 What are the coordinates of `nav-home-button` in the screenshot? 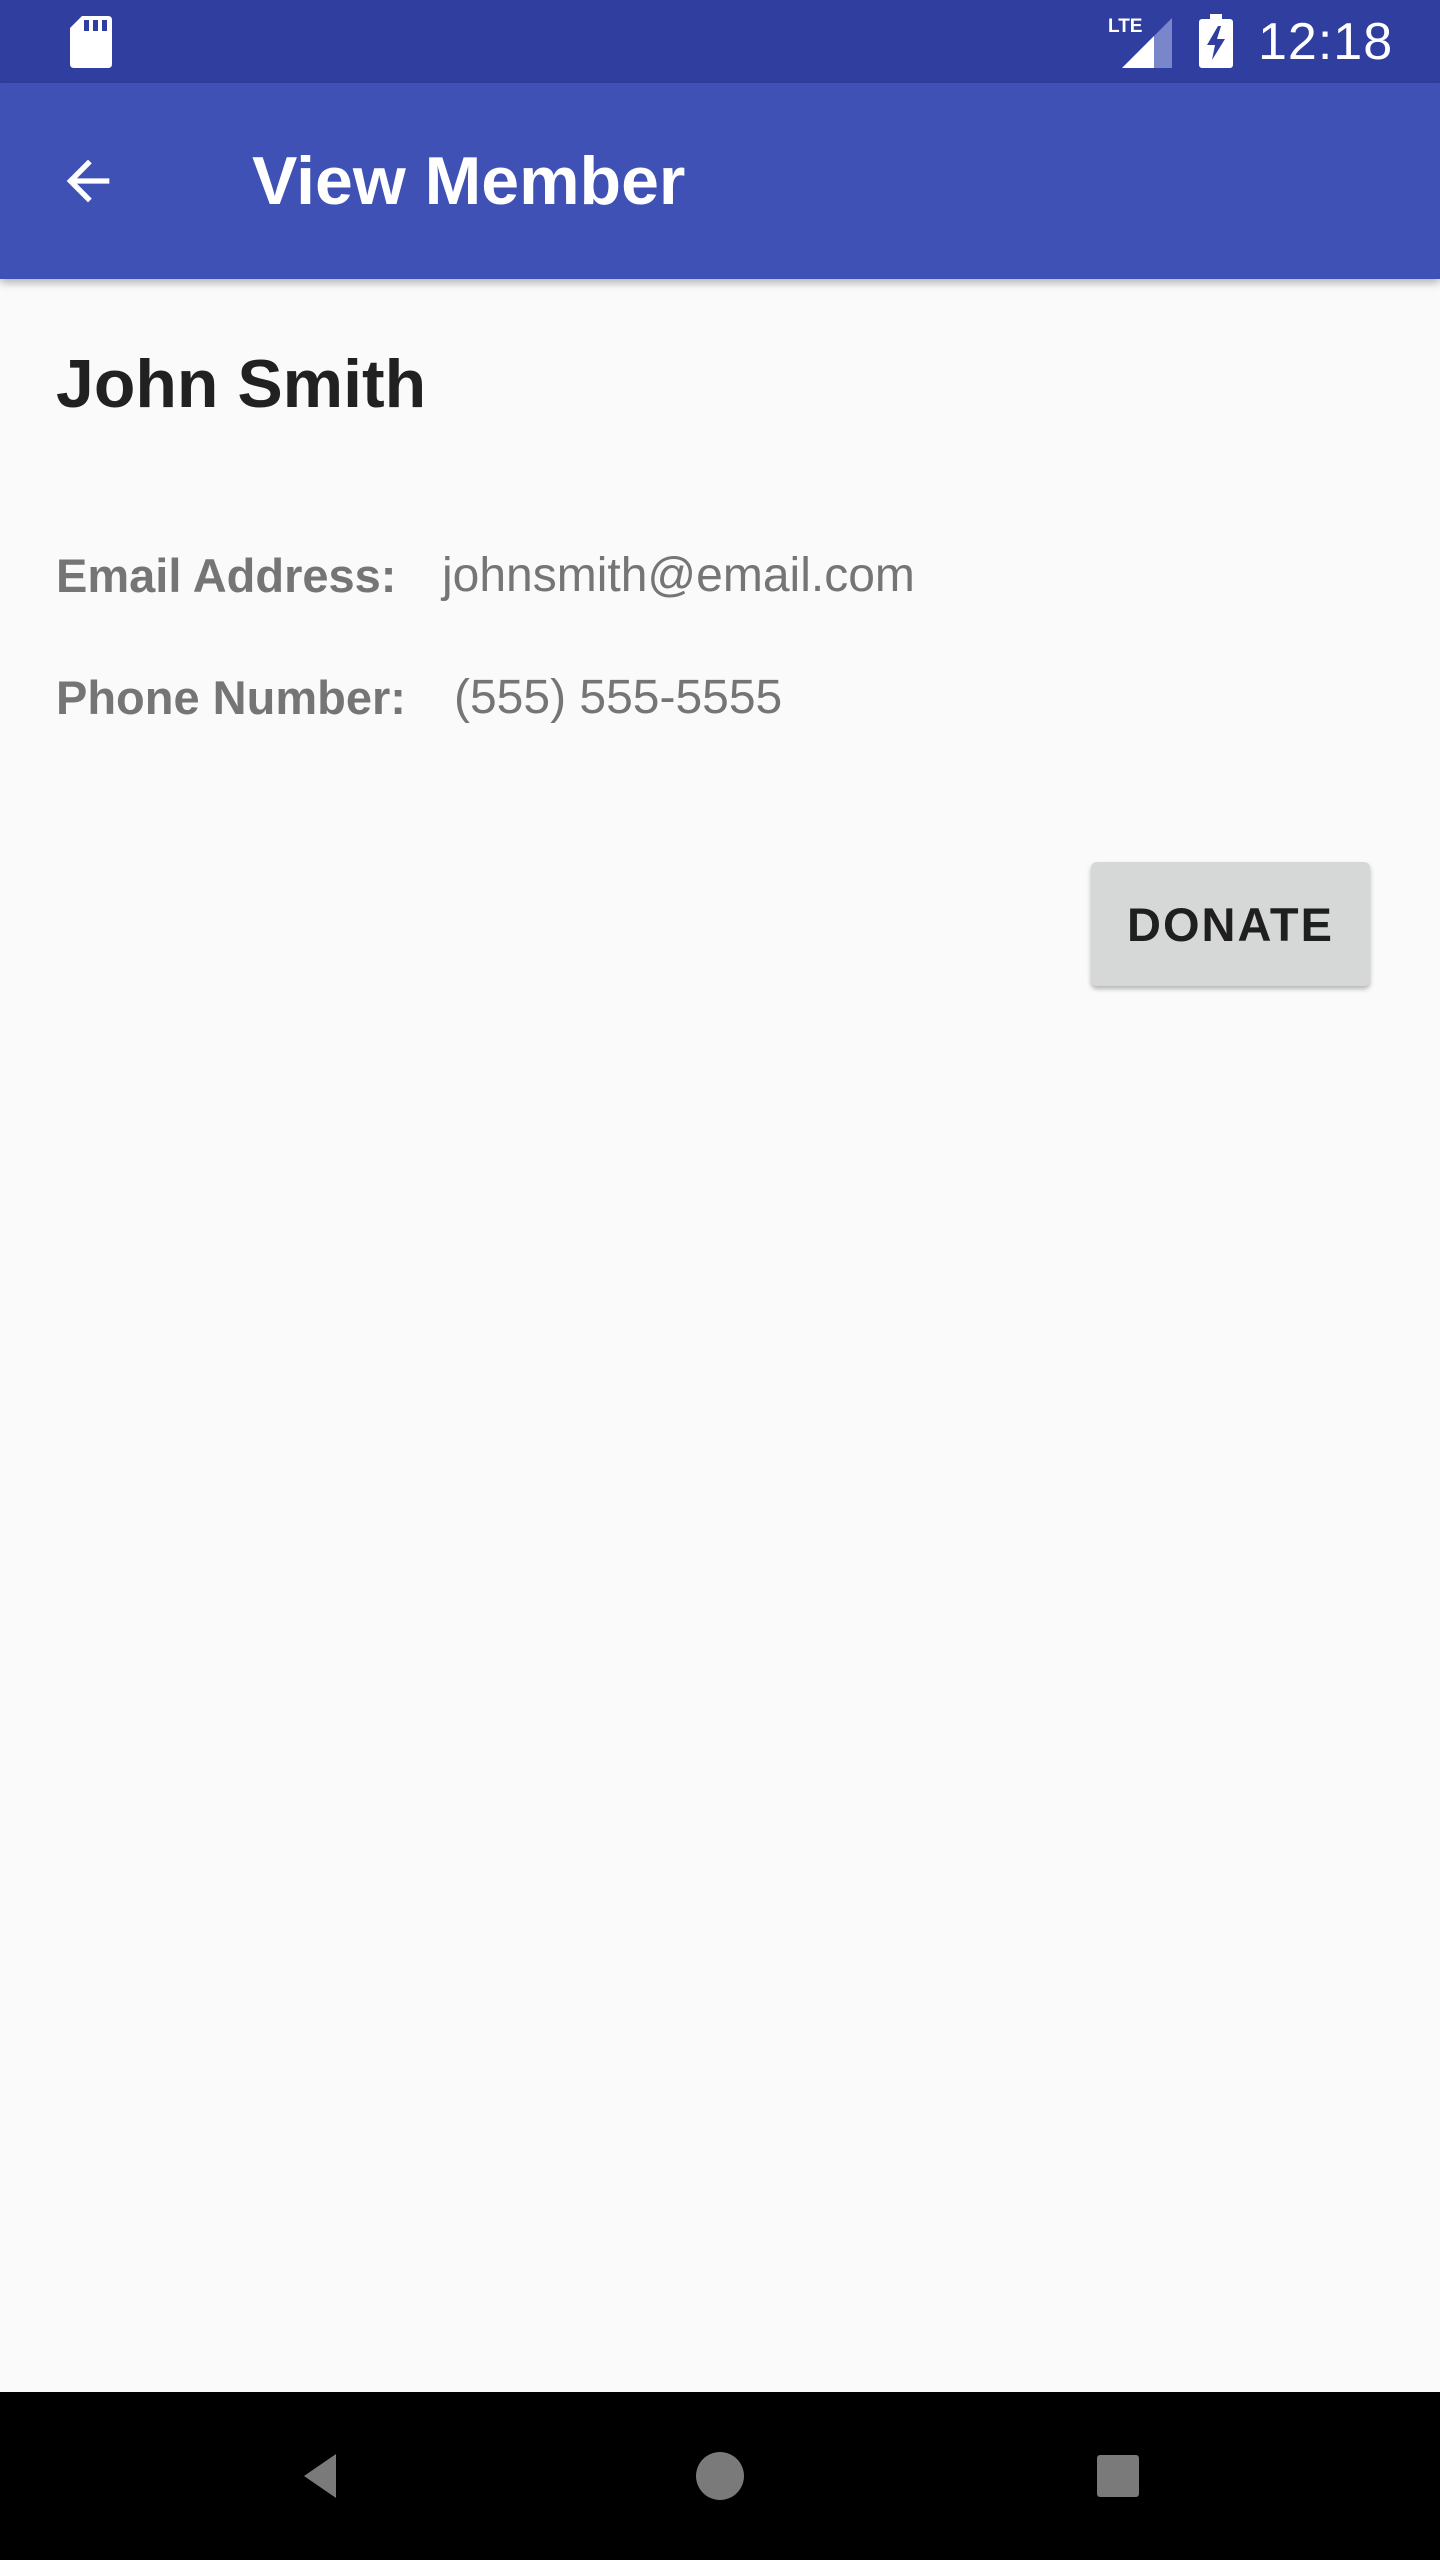 It's located at (720, 2476).